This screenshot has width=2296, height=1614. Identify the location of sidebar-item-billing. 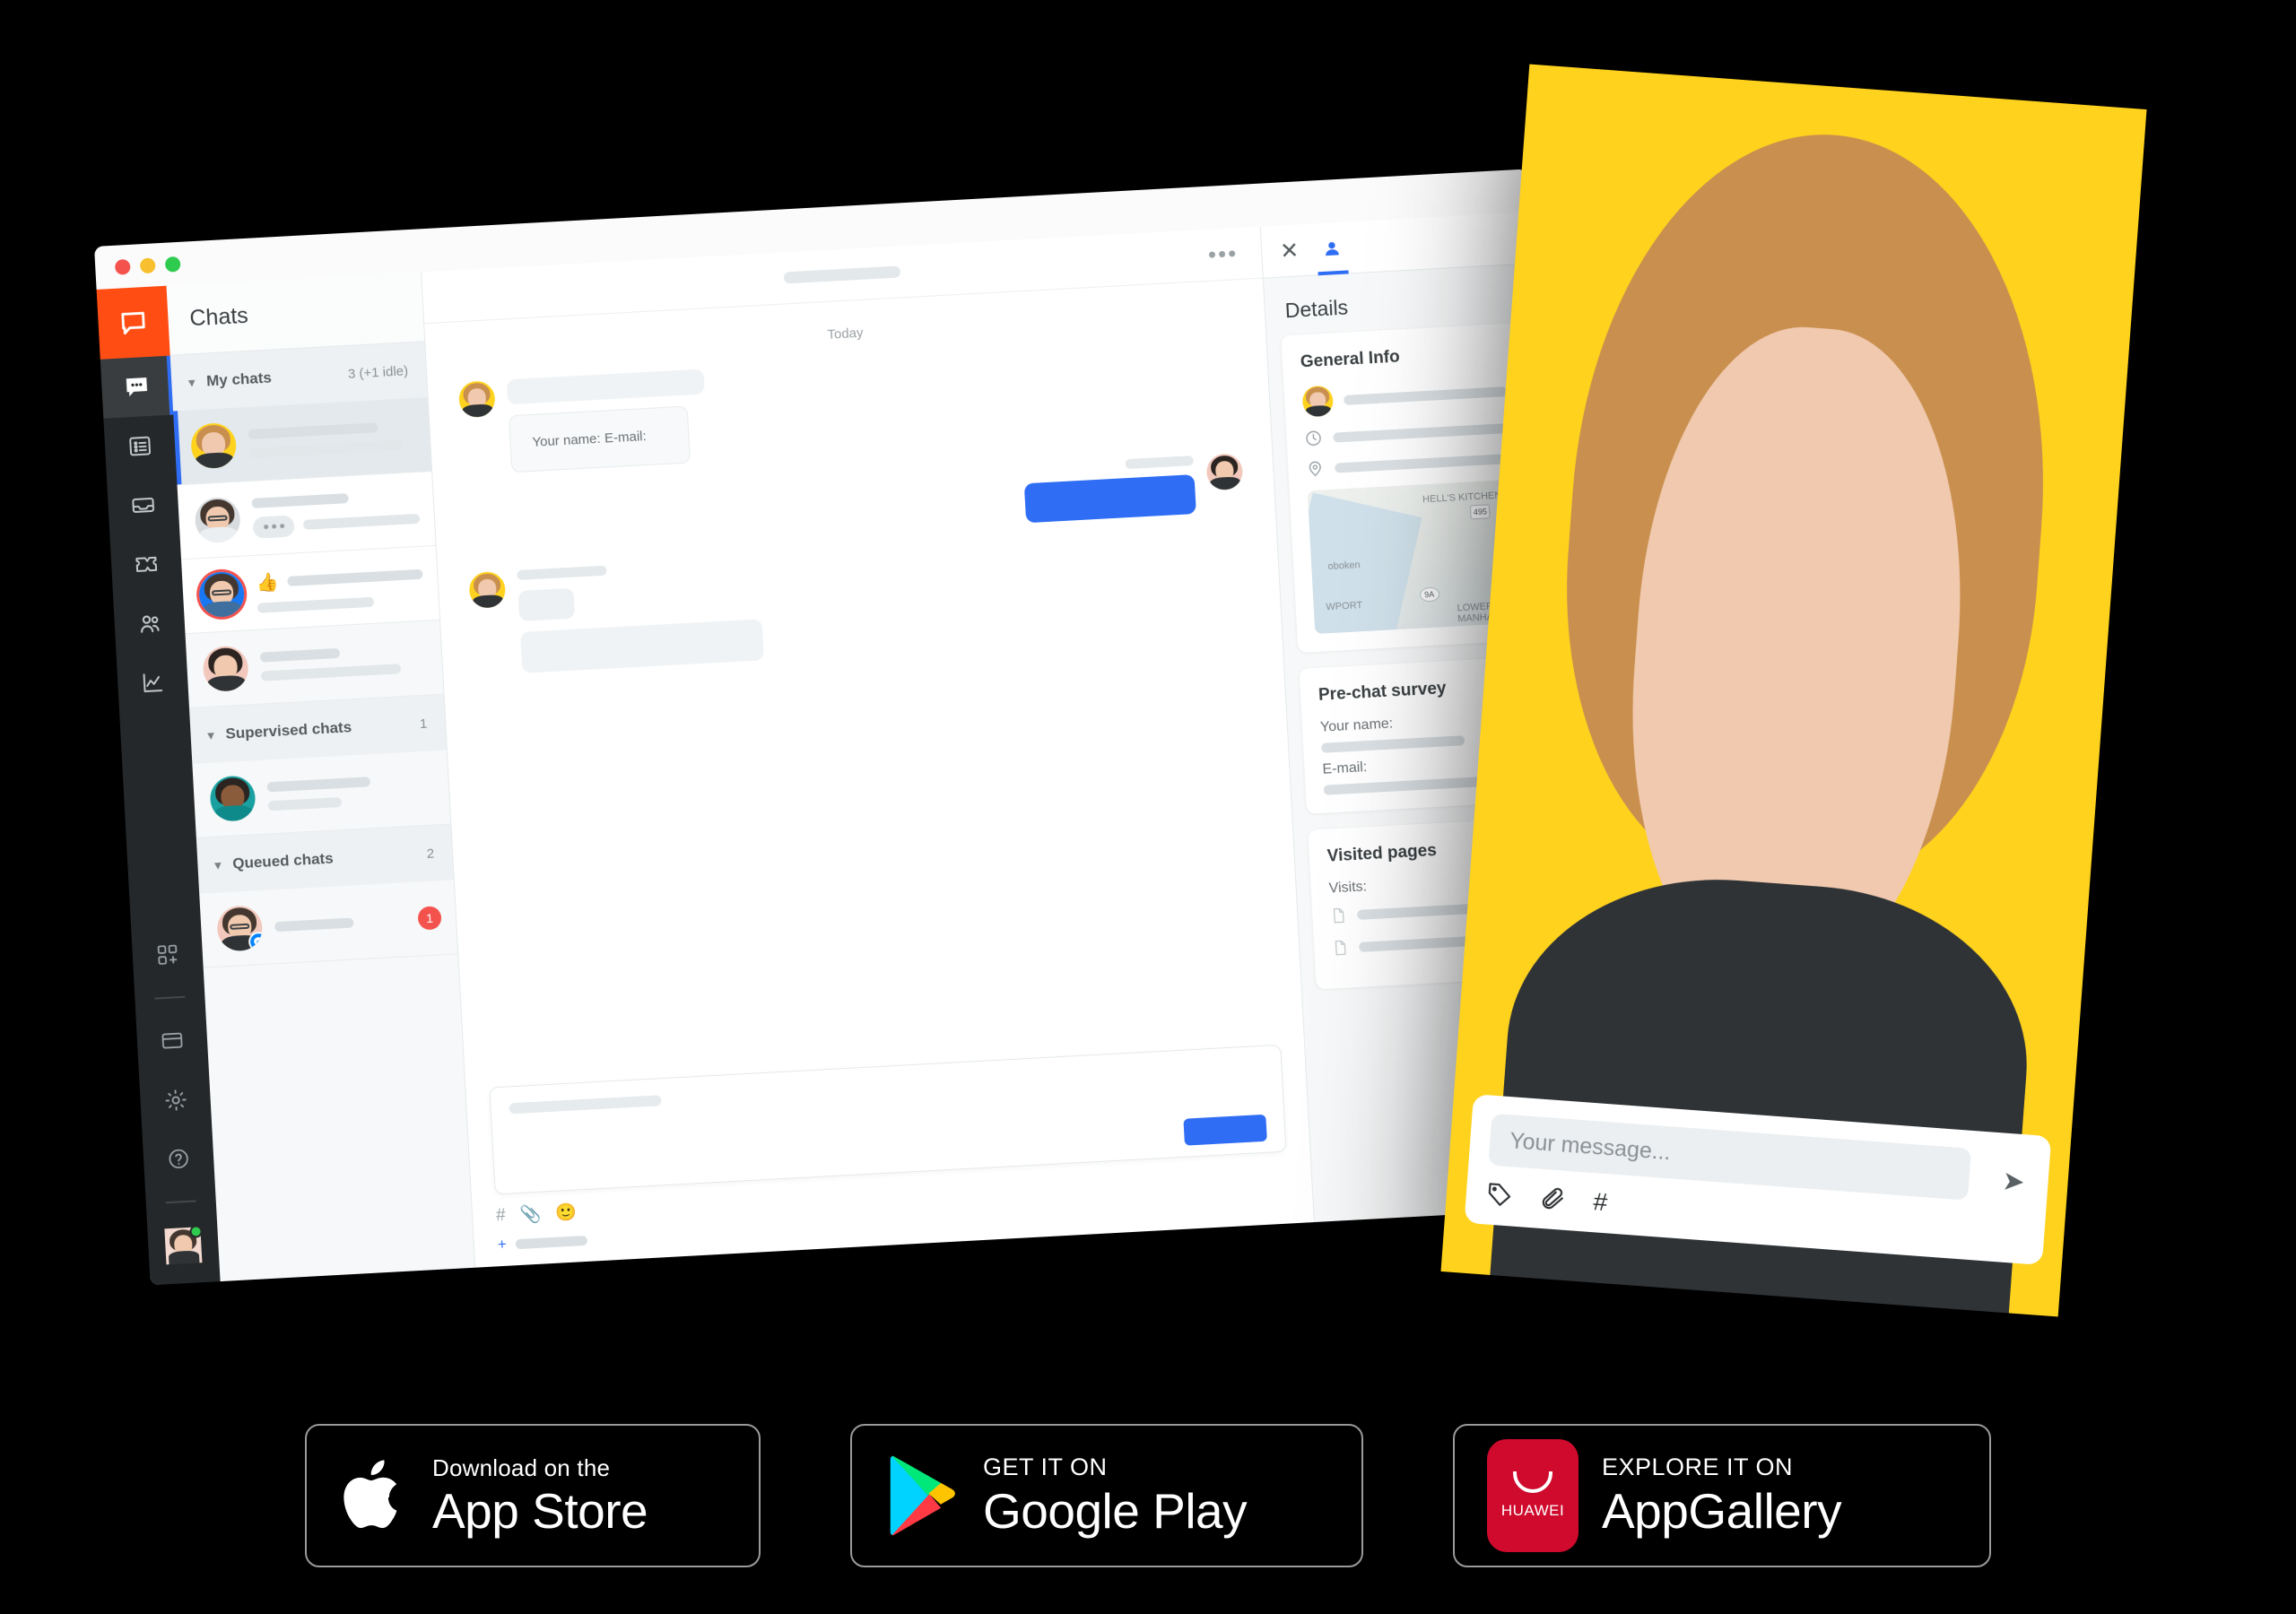
(171, 1041).